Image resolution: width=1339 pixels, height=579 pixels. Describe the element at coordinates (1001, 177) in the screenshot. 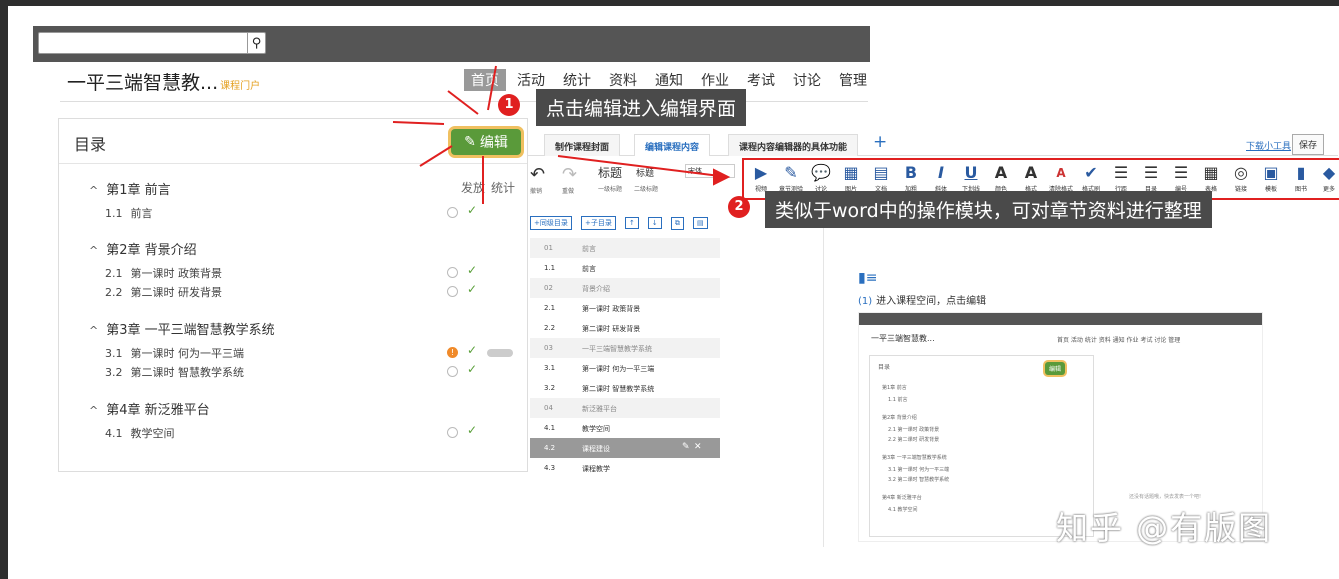

I see `color-tool: A 颜色` at that location.